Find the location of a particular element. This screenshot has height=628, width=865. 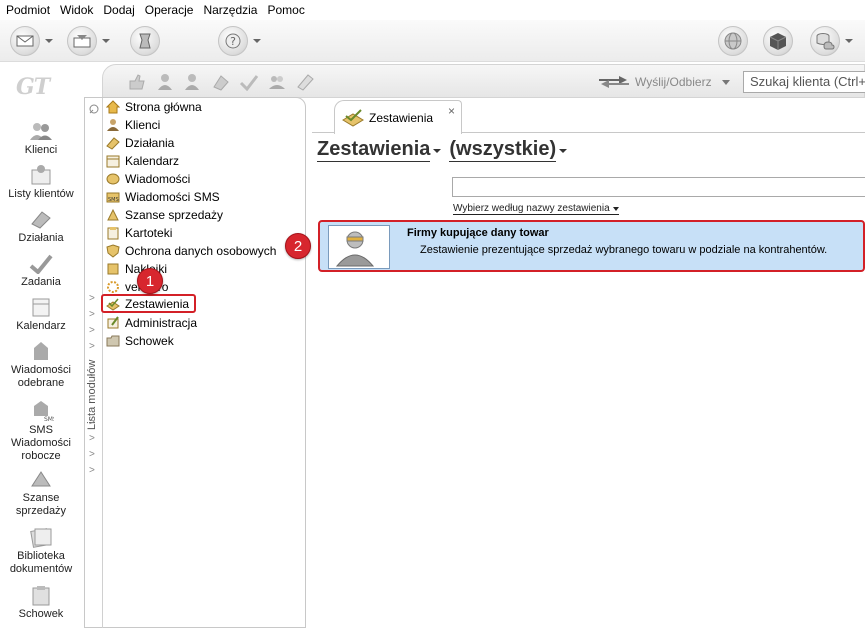

receive-button is located at coordinates (88, 41).